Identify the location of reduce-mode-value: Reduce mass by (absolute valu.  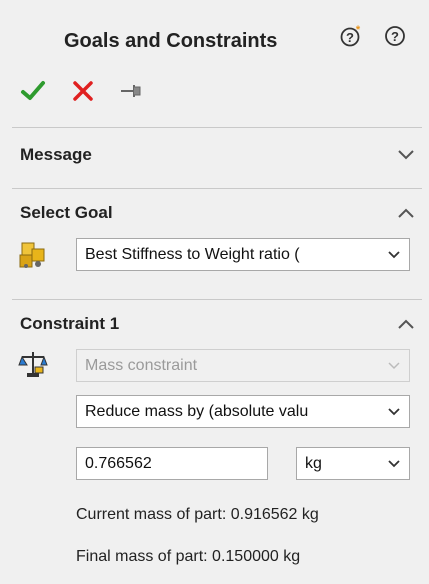
(197, 411).